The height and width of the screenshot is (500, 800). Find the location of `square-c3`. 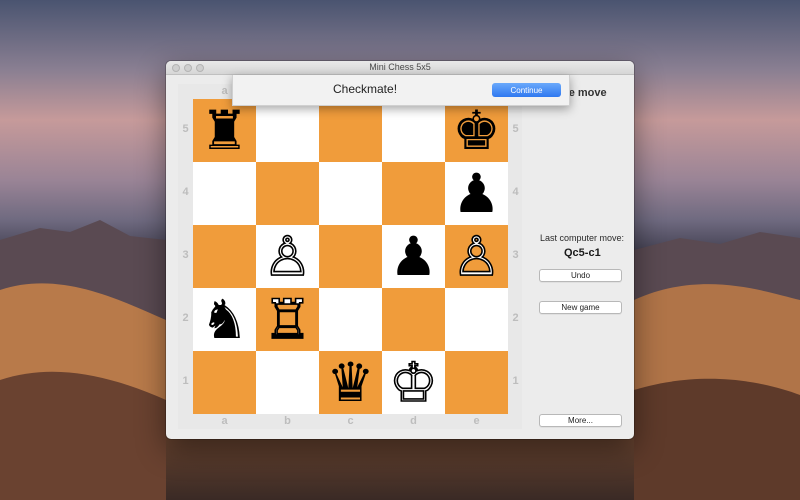

square-c3 is located at coordinates (350, 256).